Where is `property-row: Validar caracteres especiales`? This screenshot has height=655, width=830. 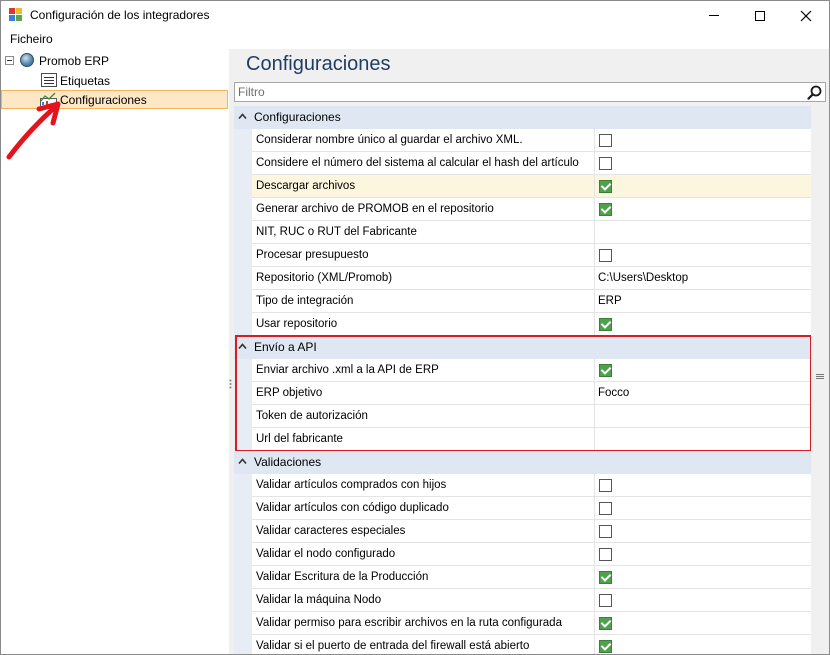 property-row: Validar caracteres especiales is located at coordinates (522, 531).